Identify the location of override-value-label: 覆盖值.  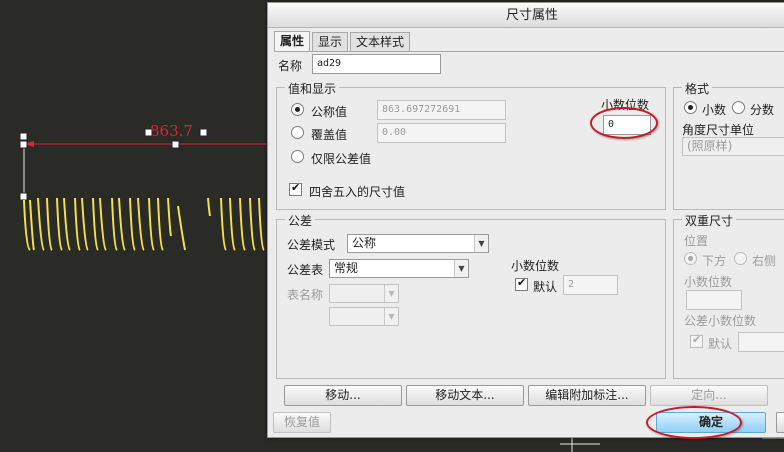
(329, 135).